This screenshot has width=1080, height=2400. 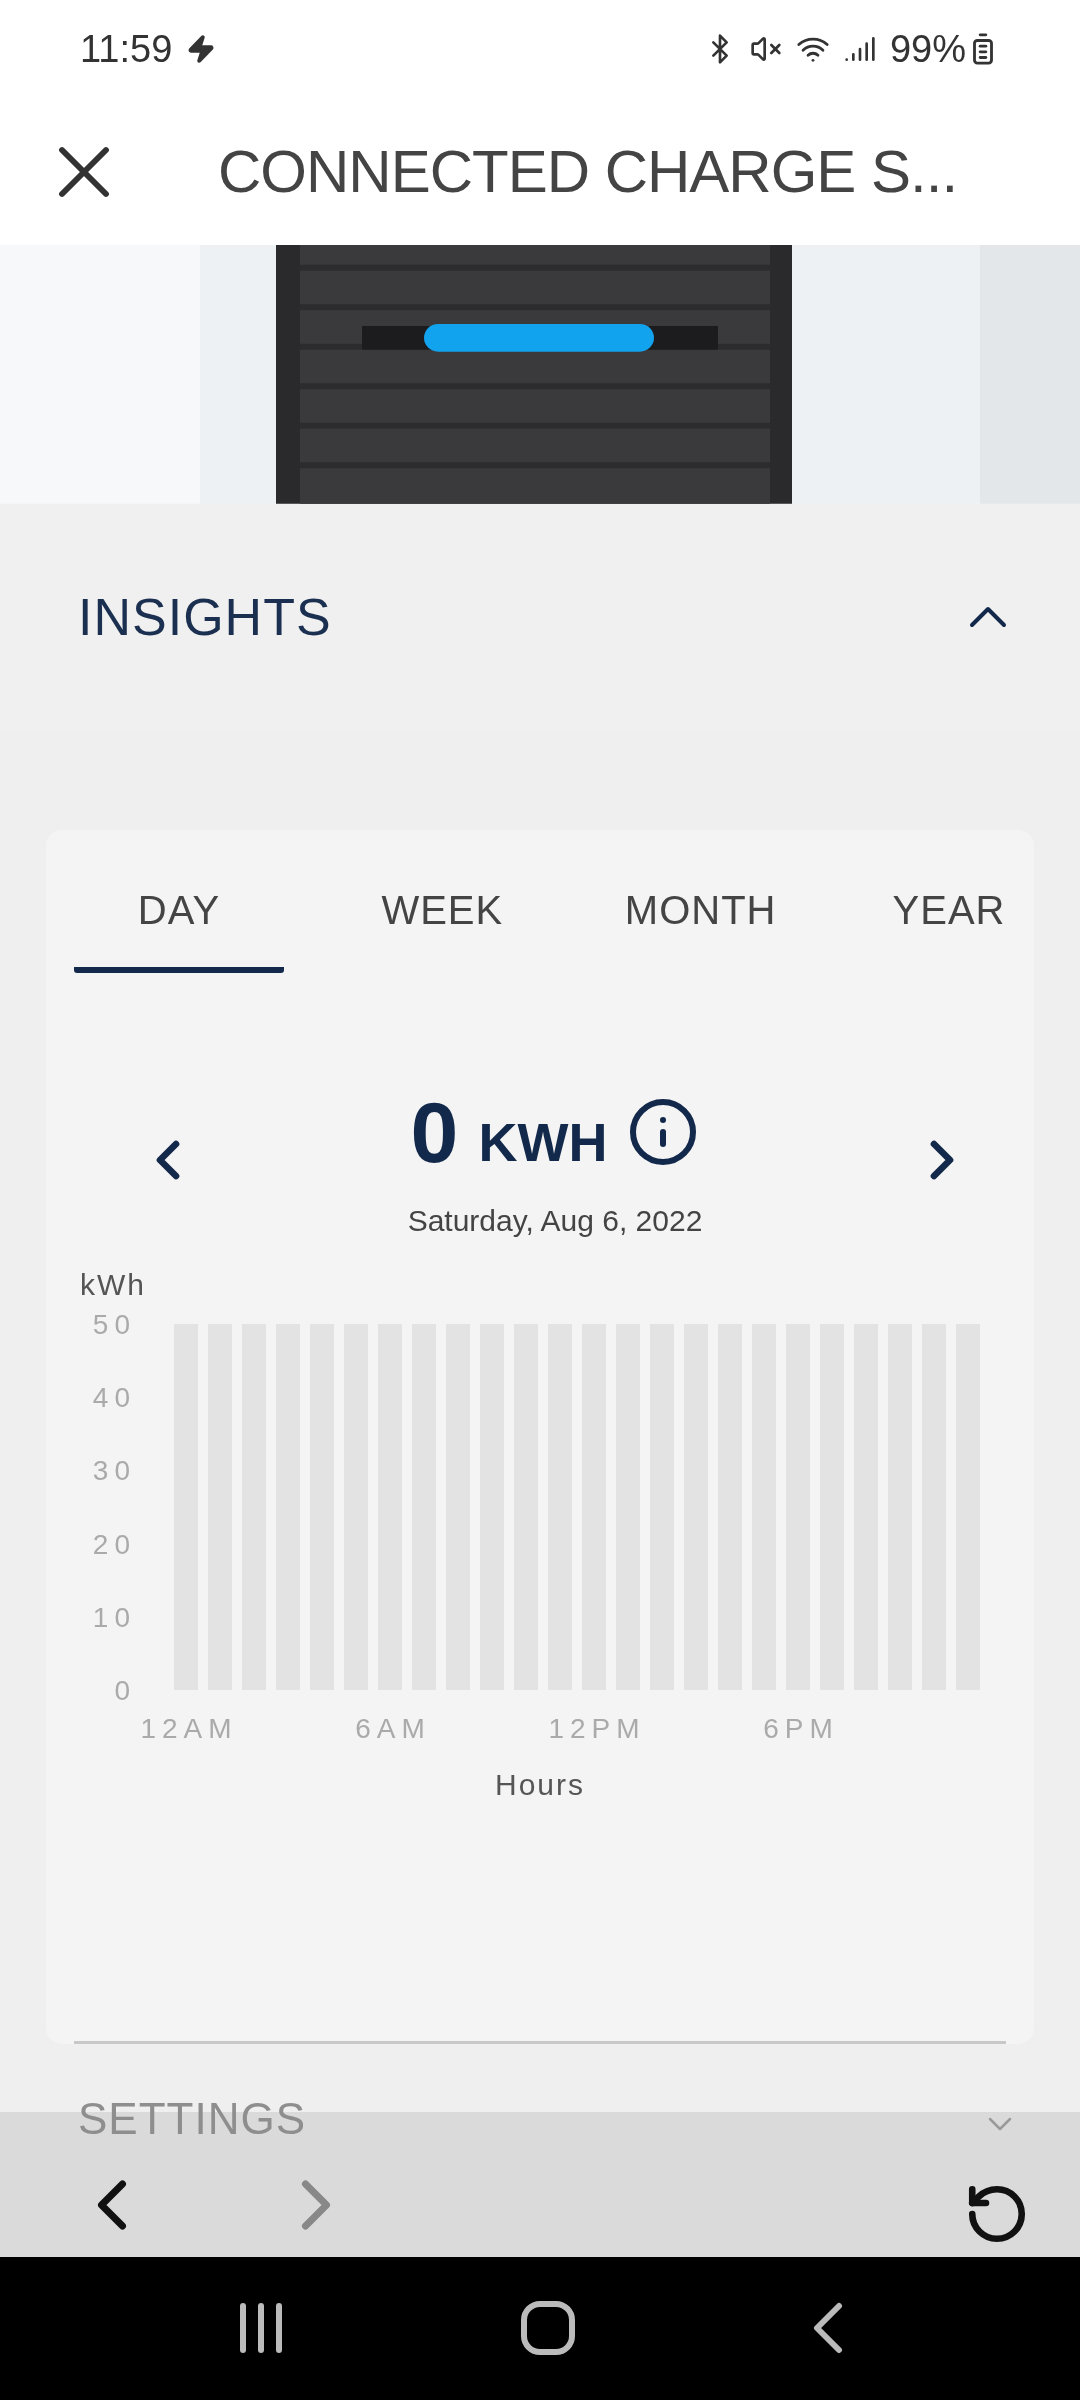 I want to click on battery-percent: 99%, so click(x=927, y=49).